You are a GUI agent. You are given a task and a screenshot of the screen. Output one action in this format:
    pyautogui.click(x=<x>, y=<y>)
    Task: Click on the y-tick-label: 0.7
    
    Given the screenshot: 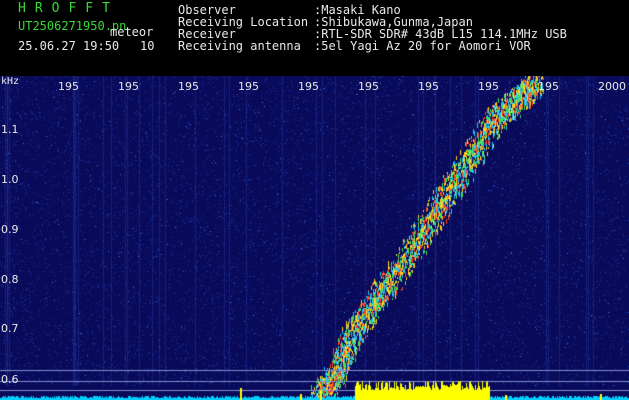 What is the action you would take?
    pyautogui.click(x=10, y=328)
    